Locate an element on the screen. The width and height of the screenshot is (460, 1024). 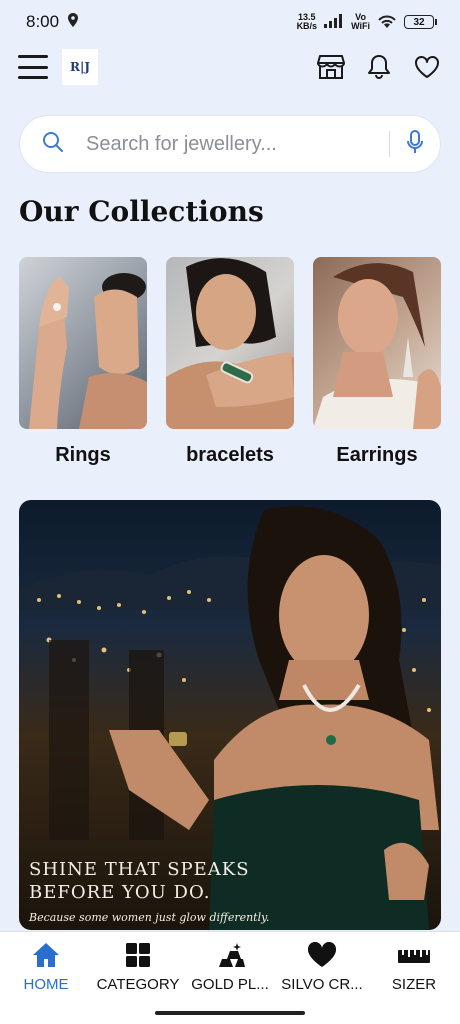
home-icon is located at coordinates (46, 955).